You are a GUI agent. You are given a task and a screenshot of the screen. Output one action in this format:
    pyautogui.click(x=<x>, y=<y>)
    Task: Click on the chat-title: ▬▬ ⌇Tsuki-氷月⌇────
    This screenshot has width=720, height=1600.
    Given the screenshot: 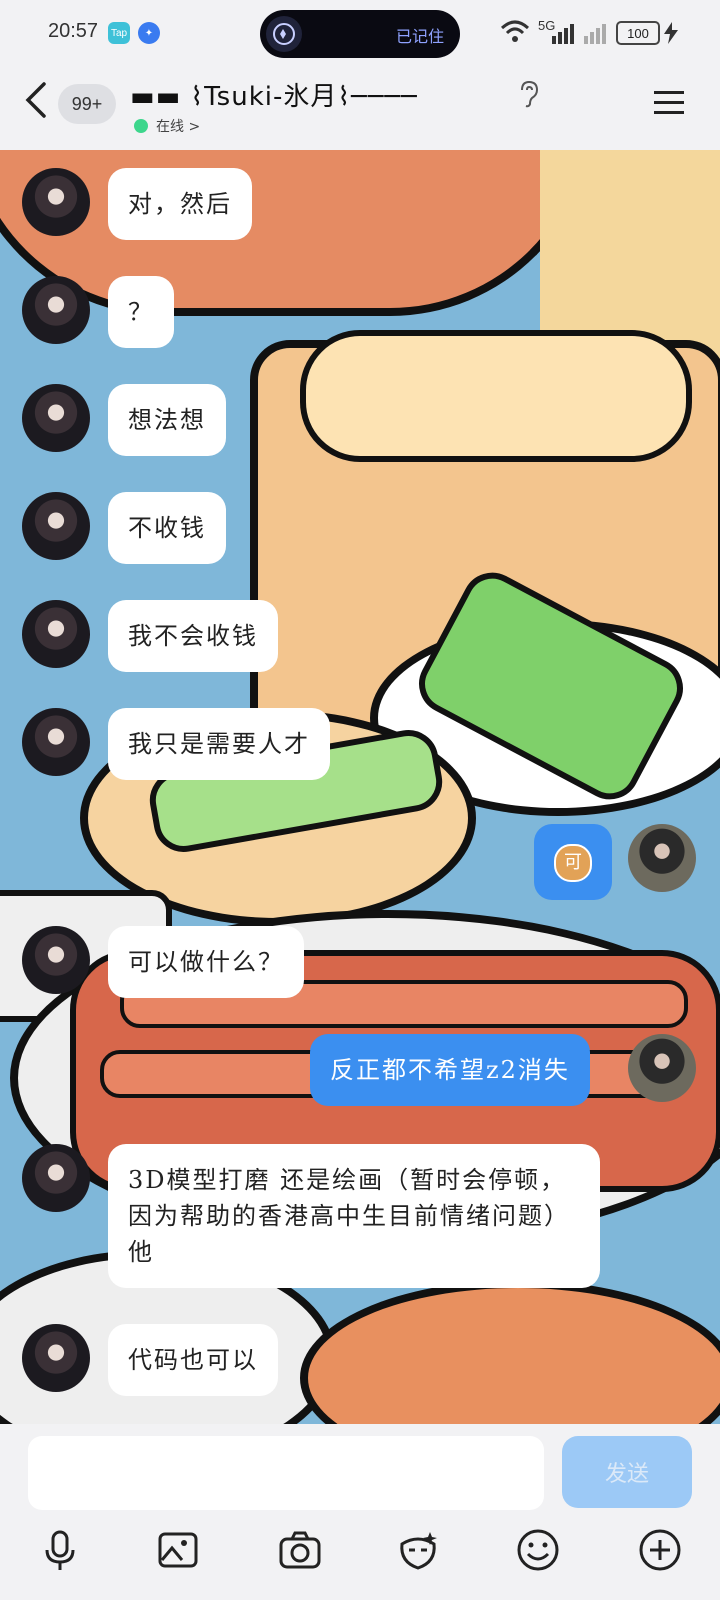 What is the action you would take?
    pyautogui.click(x=274, y=94)
    